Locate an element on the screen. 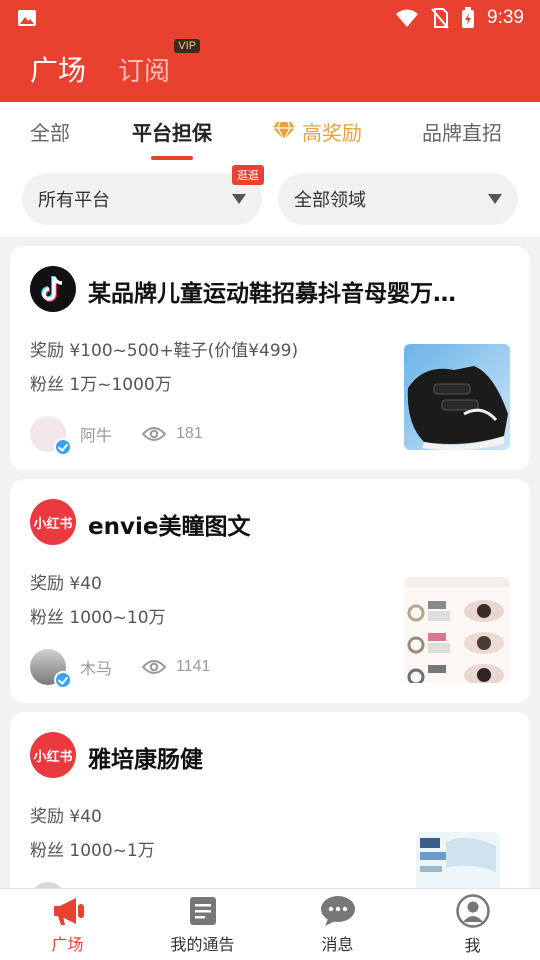 The height and width of the screenshot is (960, 540). author-name: 木马 is located at coordinates (96, 668).